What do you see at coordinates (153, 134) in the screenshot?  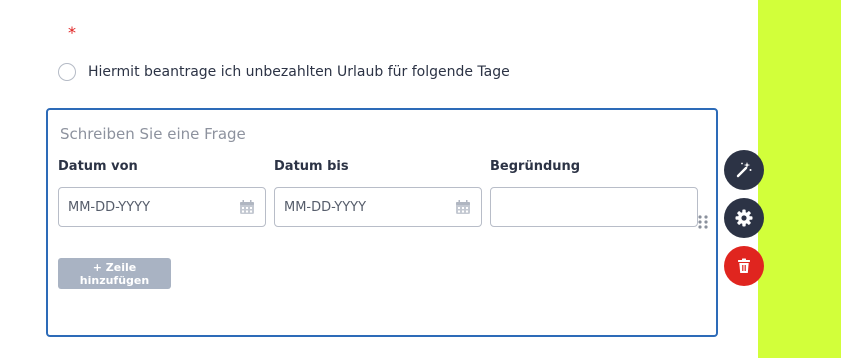 I see `question-text-input: Schreiben Sie eine Frage` at bounding box center [153, 134].